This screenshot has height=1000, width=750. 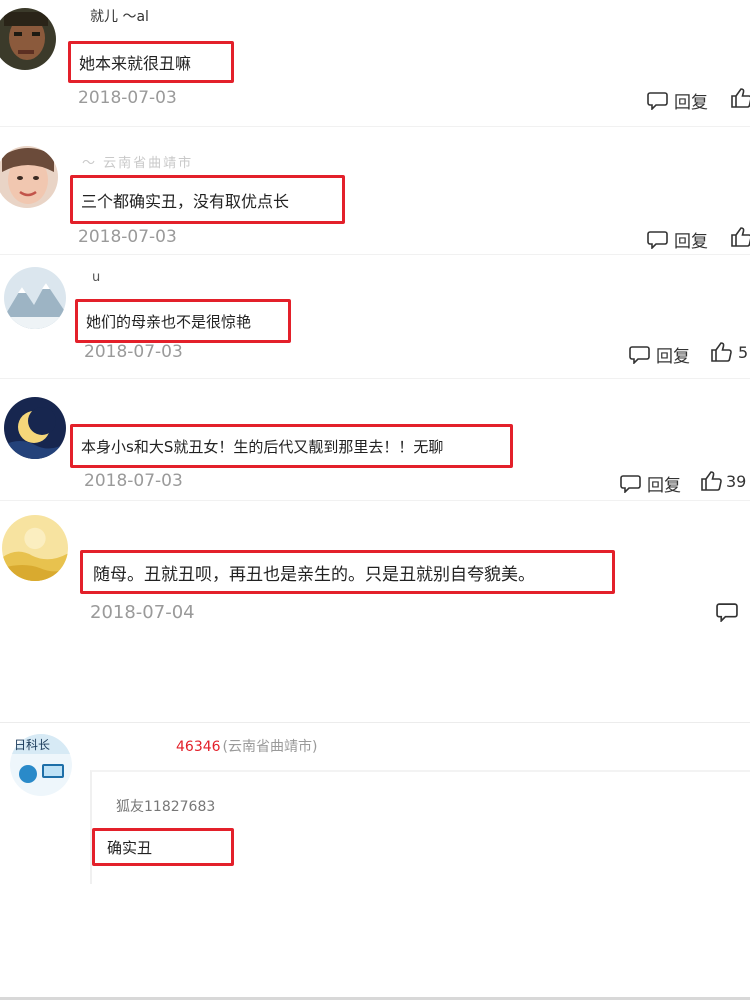 I want to click on comment-body: 她本来就很丑嘛, so click(x=151, y=62).